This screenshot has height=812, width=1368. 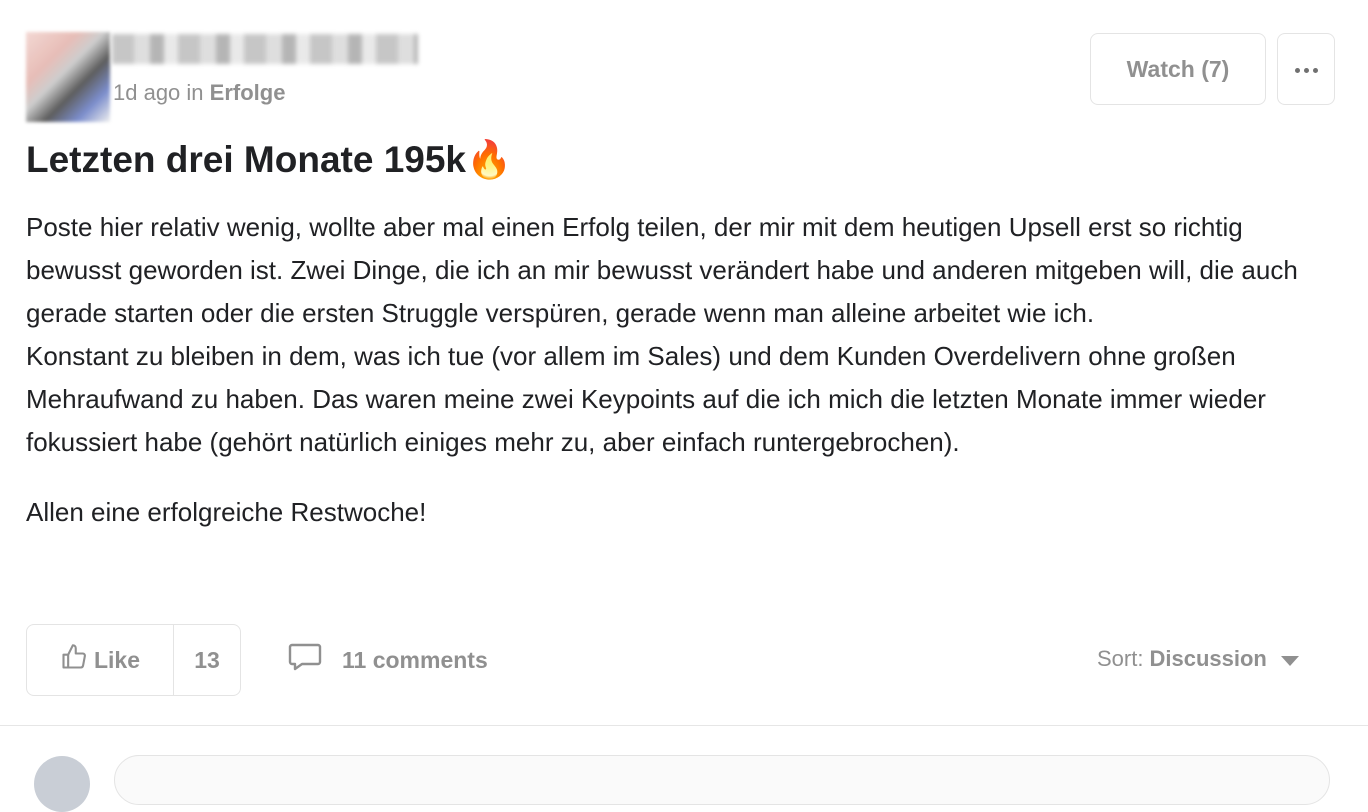 What do you see at coordinates (147, 92) in the screenshot?
I see `post-time: 1d ago` at bounding box center [147, 92].